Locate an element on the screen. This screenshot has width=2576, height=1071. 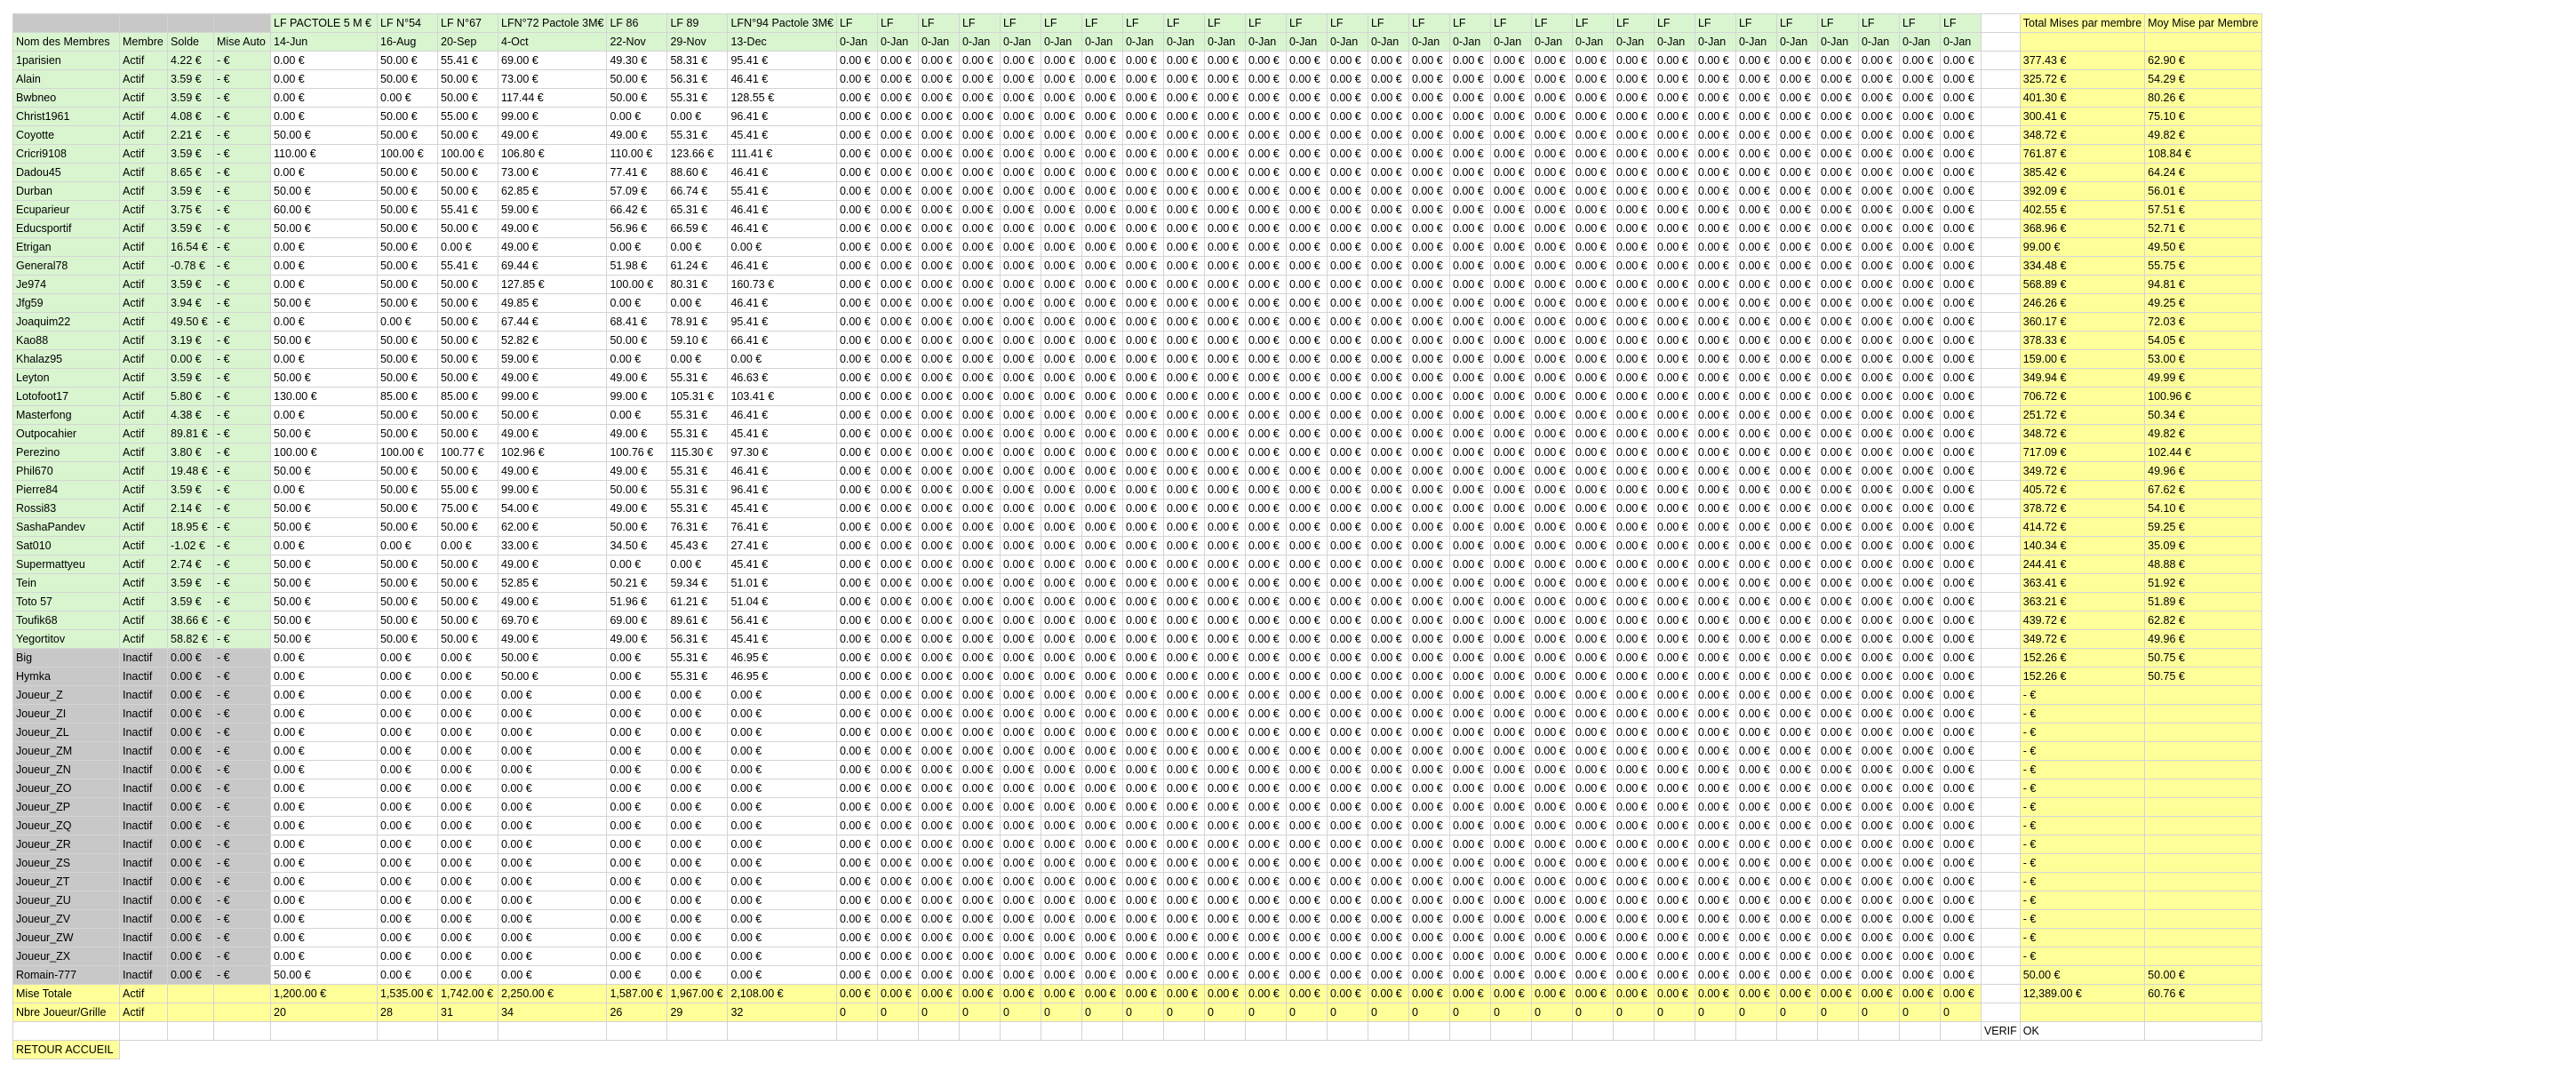
moy-mise-cell: 53.00 € is located at coordinates (2203, 359).